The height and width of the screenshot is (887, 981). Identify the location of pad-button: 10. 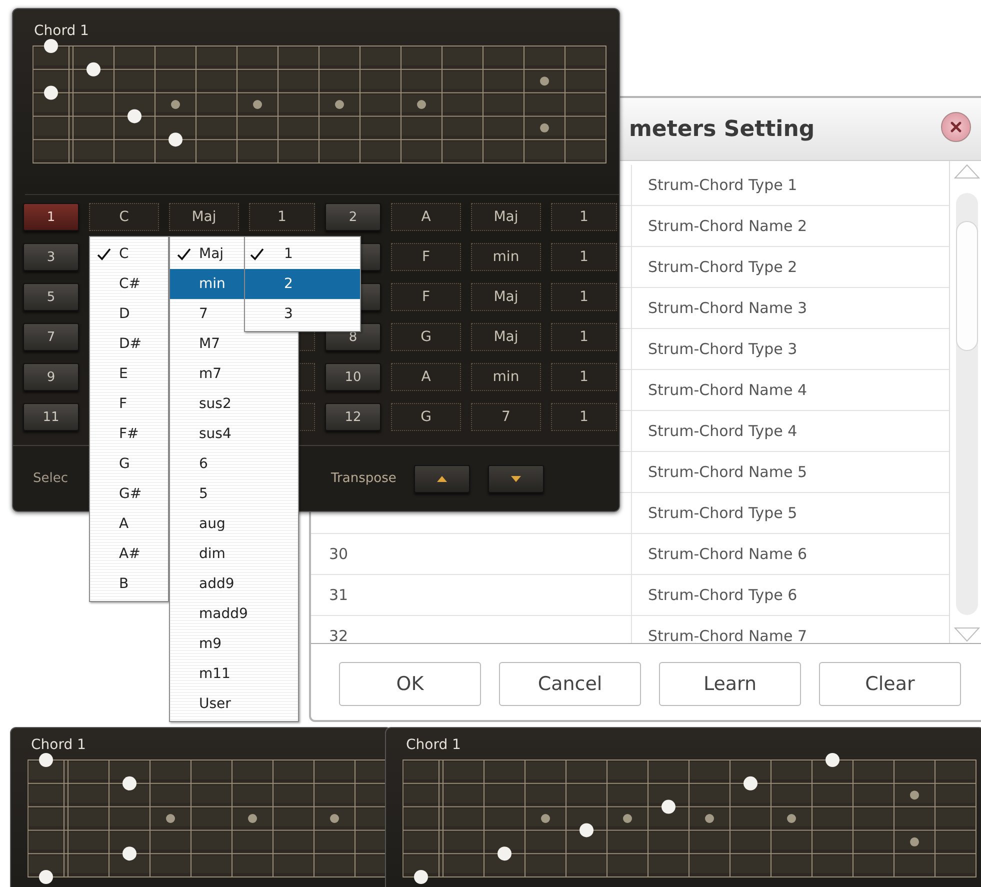
(353, 377).